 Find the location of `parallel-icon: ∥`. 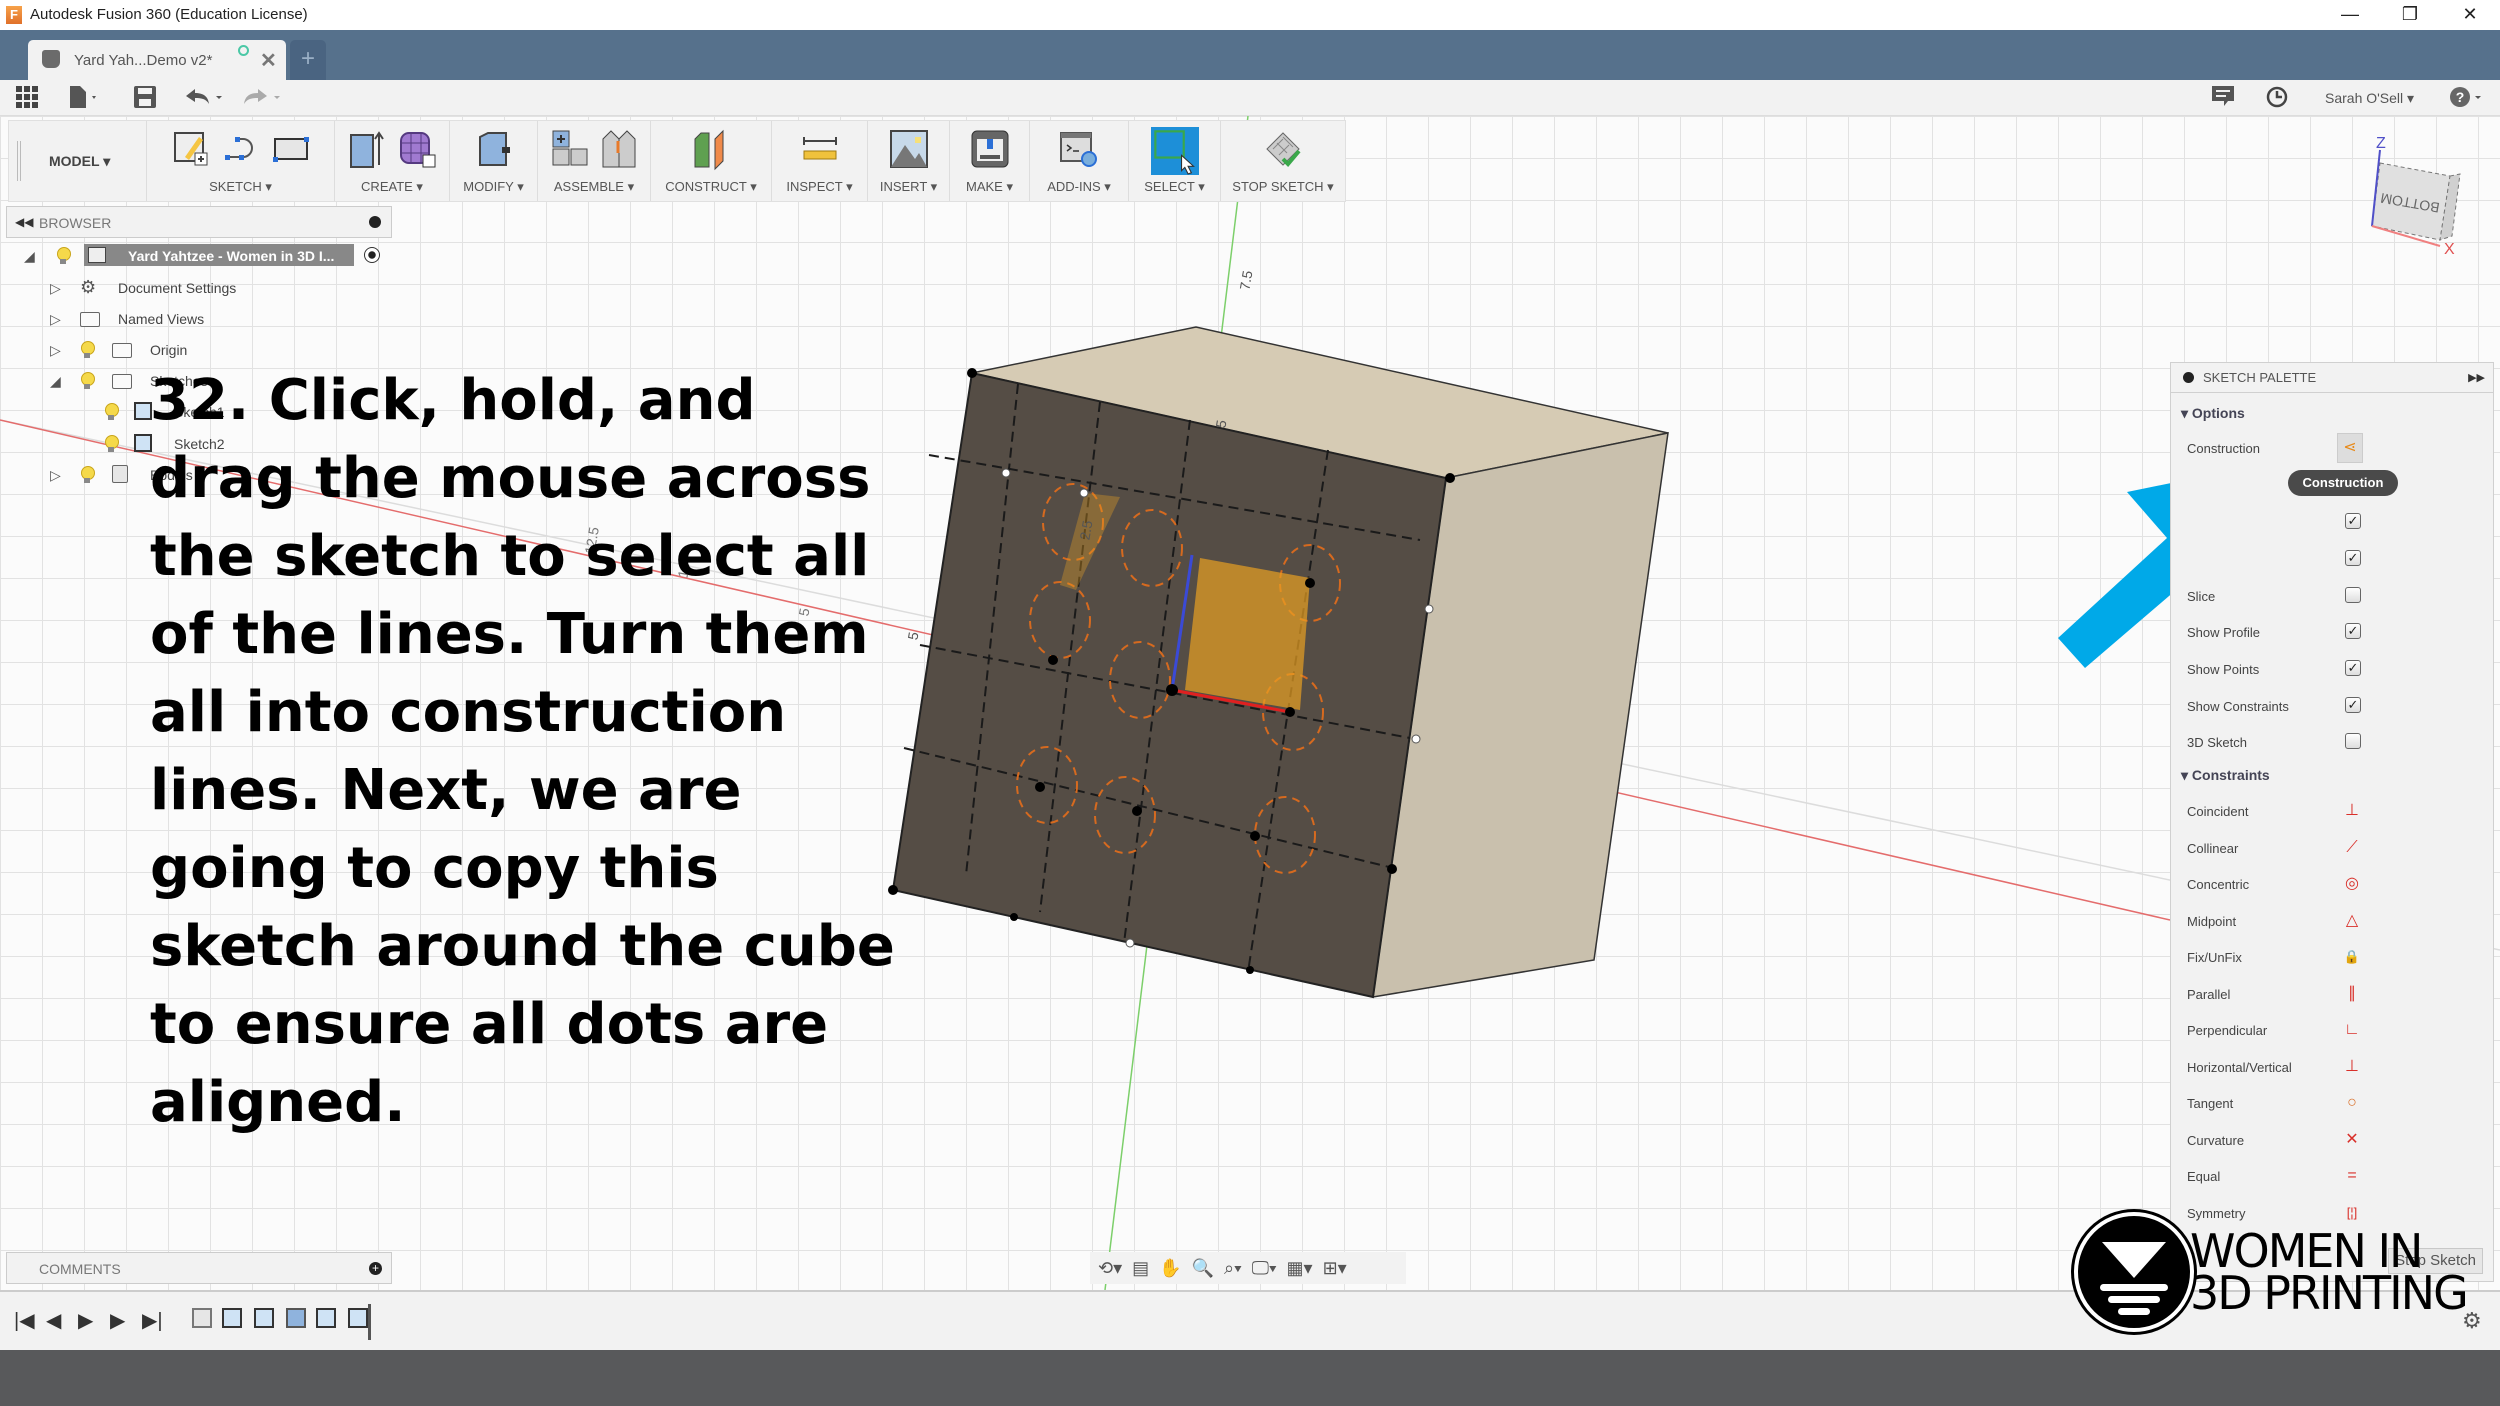

parallel-icon: ∥ is located at coordinates (2352, 994).